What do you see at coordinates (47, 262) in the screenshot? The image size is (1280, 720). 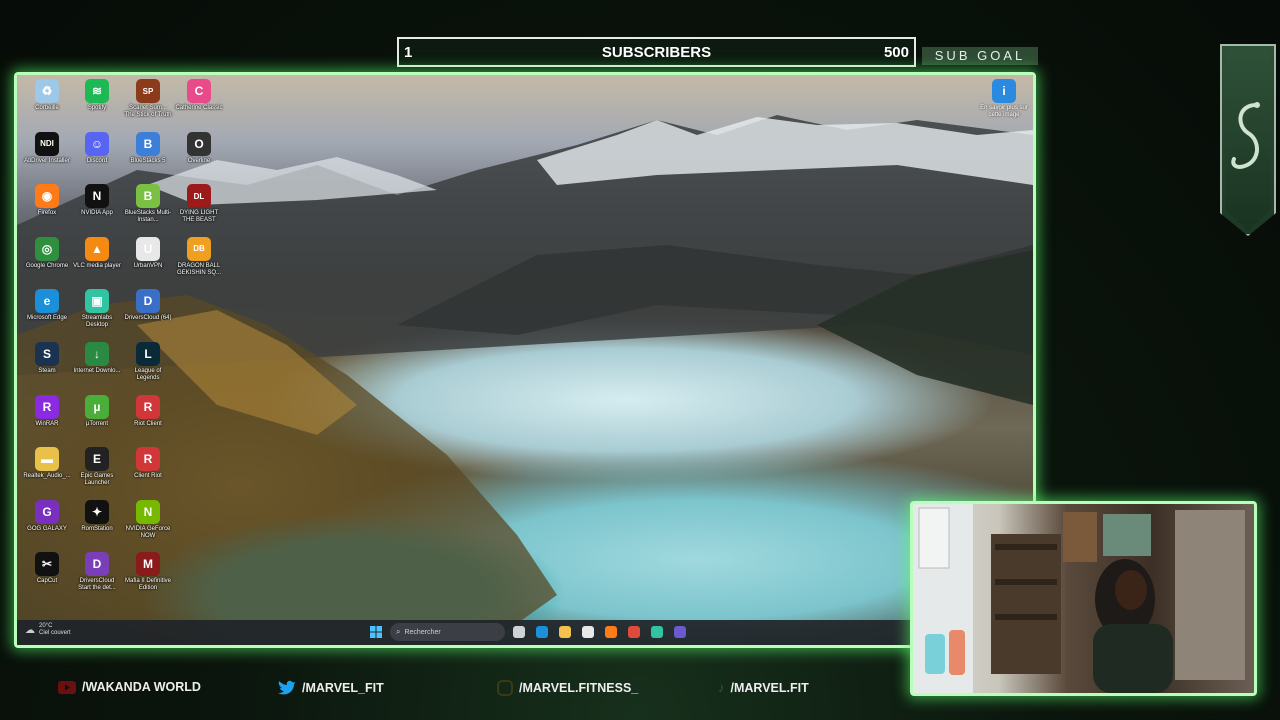 I see `desktop-shortcut: ◎ Google Chrome` at bounding box center [47, 262].